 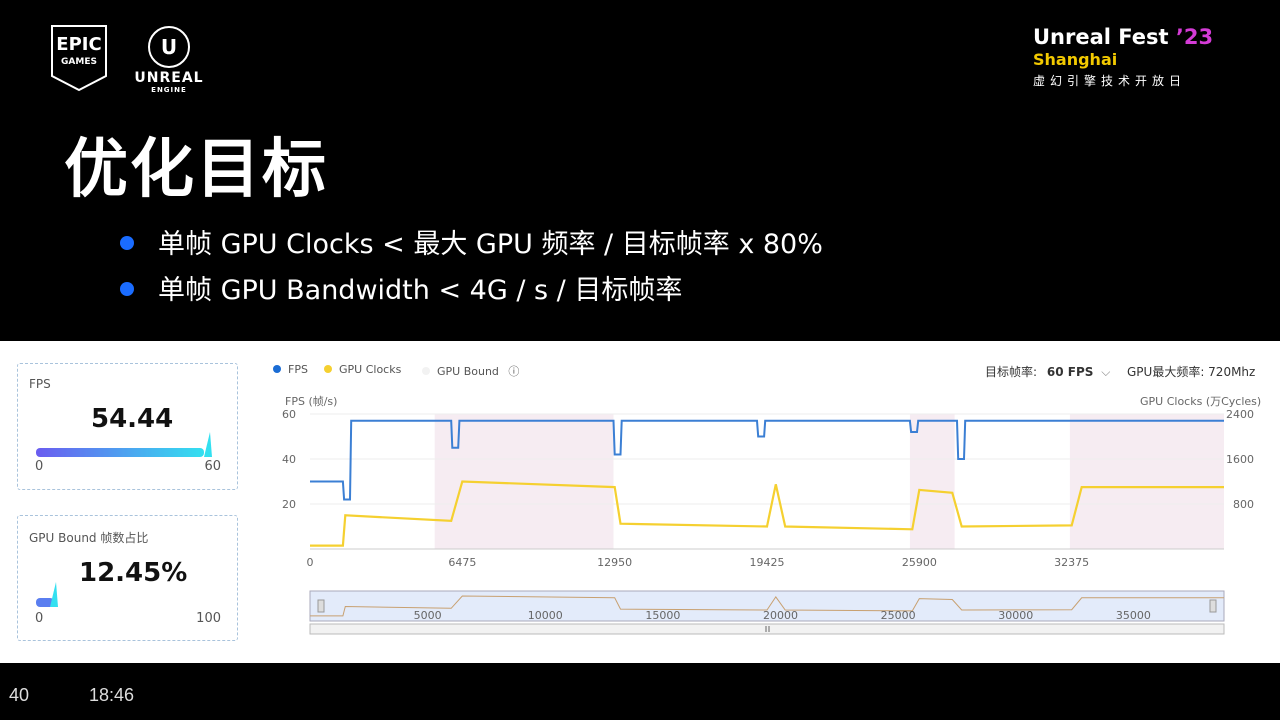 I want to click on unreal-engine-logo: U UNREAL ENGINE, so click(x=169, y=60).